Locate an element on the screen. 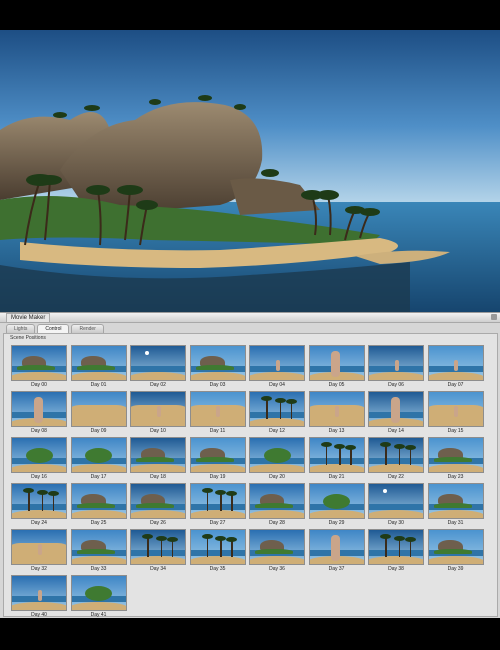 The width and height of the screenshot is (500, 650). scene-thumbnail: Day 10 is located at coordinates (158, 413).